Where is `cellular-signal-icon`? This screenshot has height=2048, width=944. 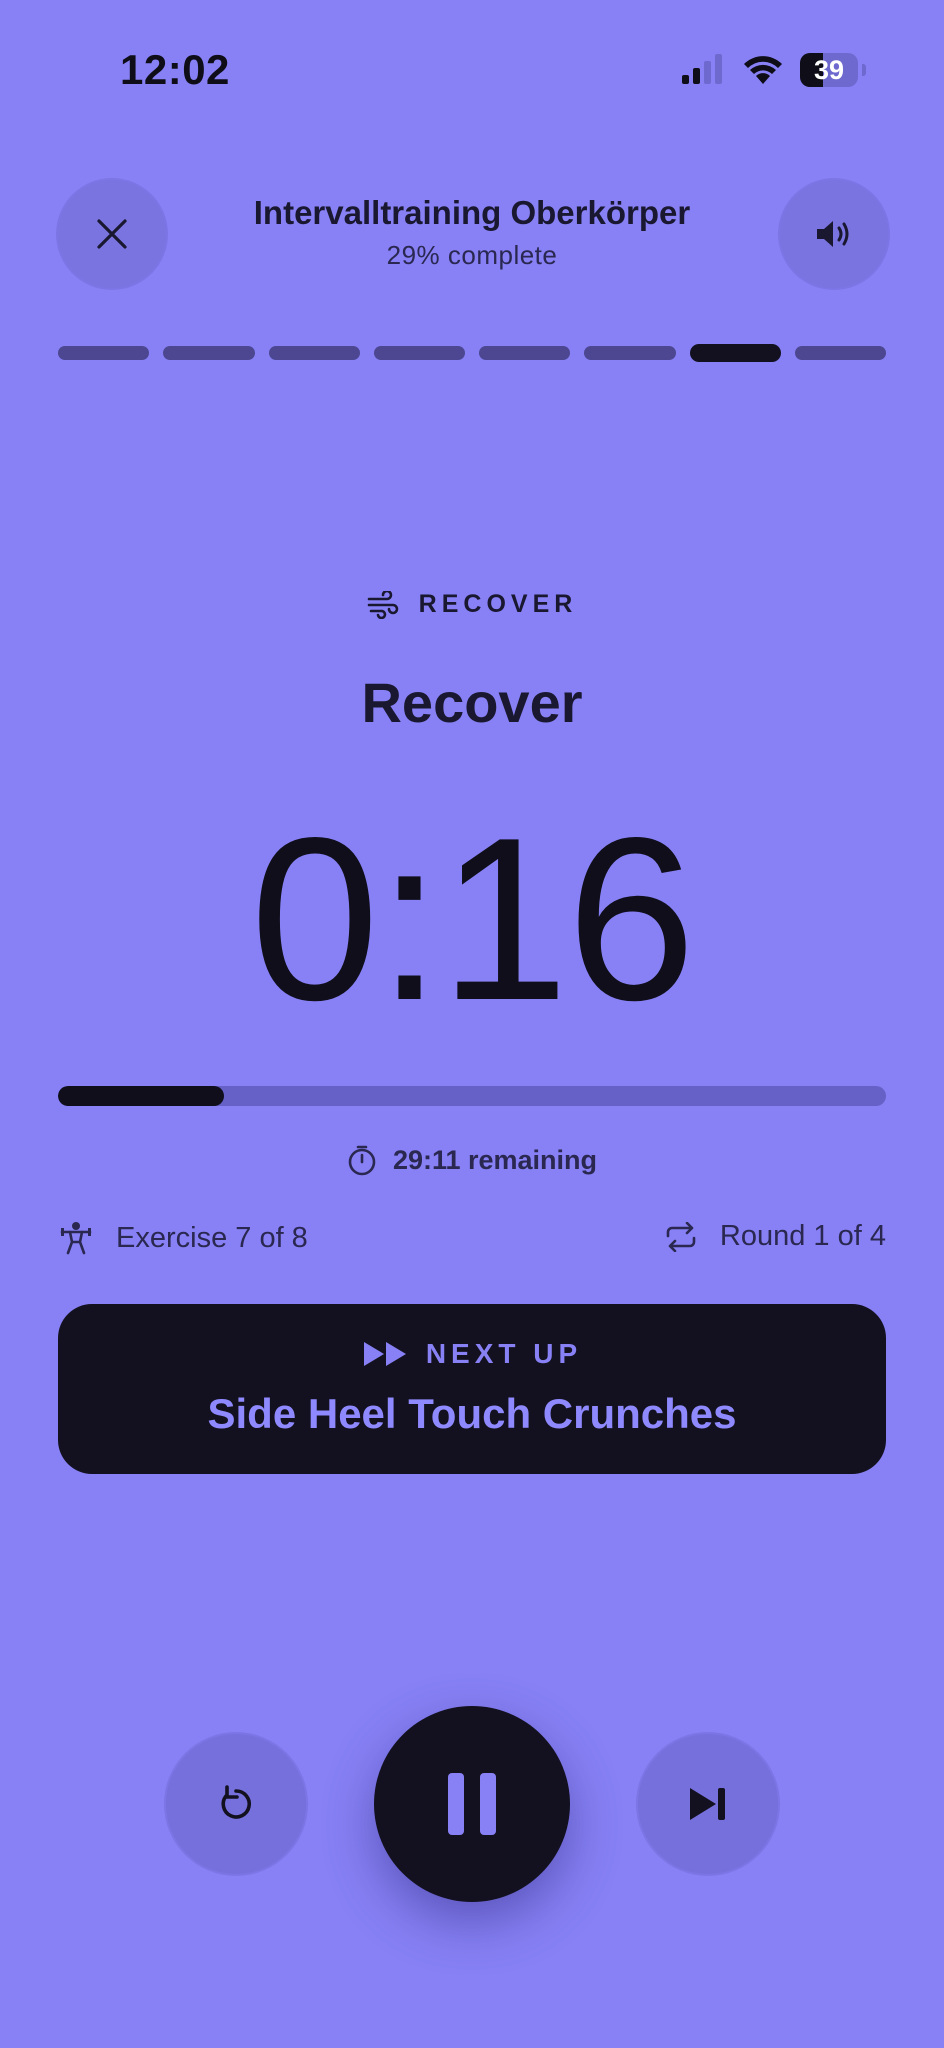 cellular-signal-icon is located at coordinates (702, 69).